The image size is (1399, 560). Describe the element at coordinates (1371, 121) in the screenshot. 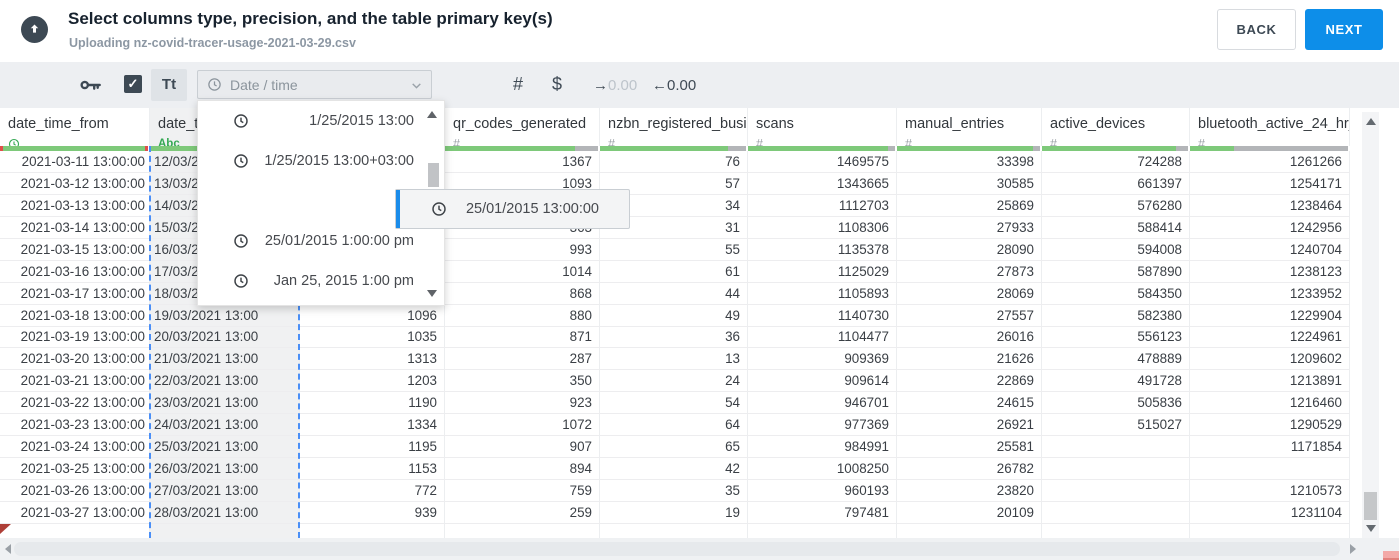

I see `scroll-up-icon` at that location.